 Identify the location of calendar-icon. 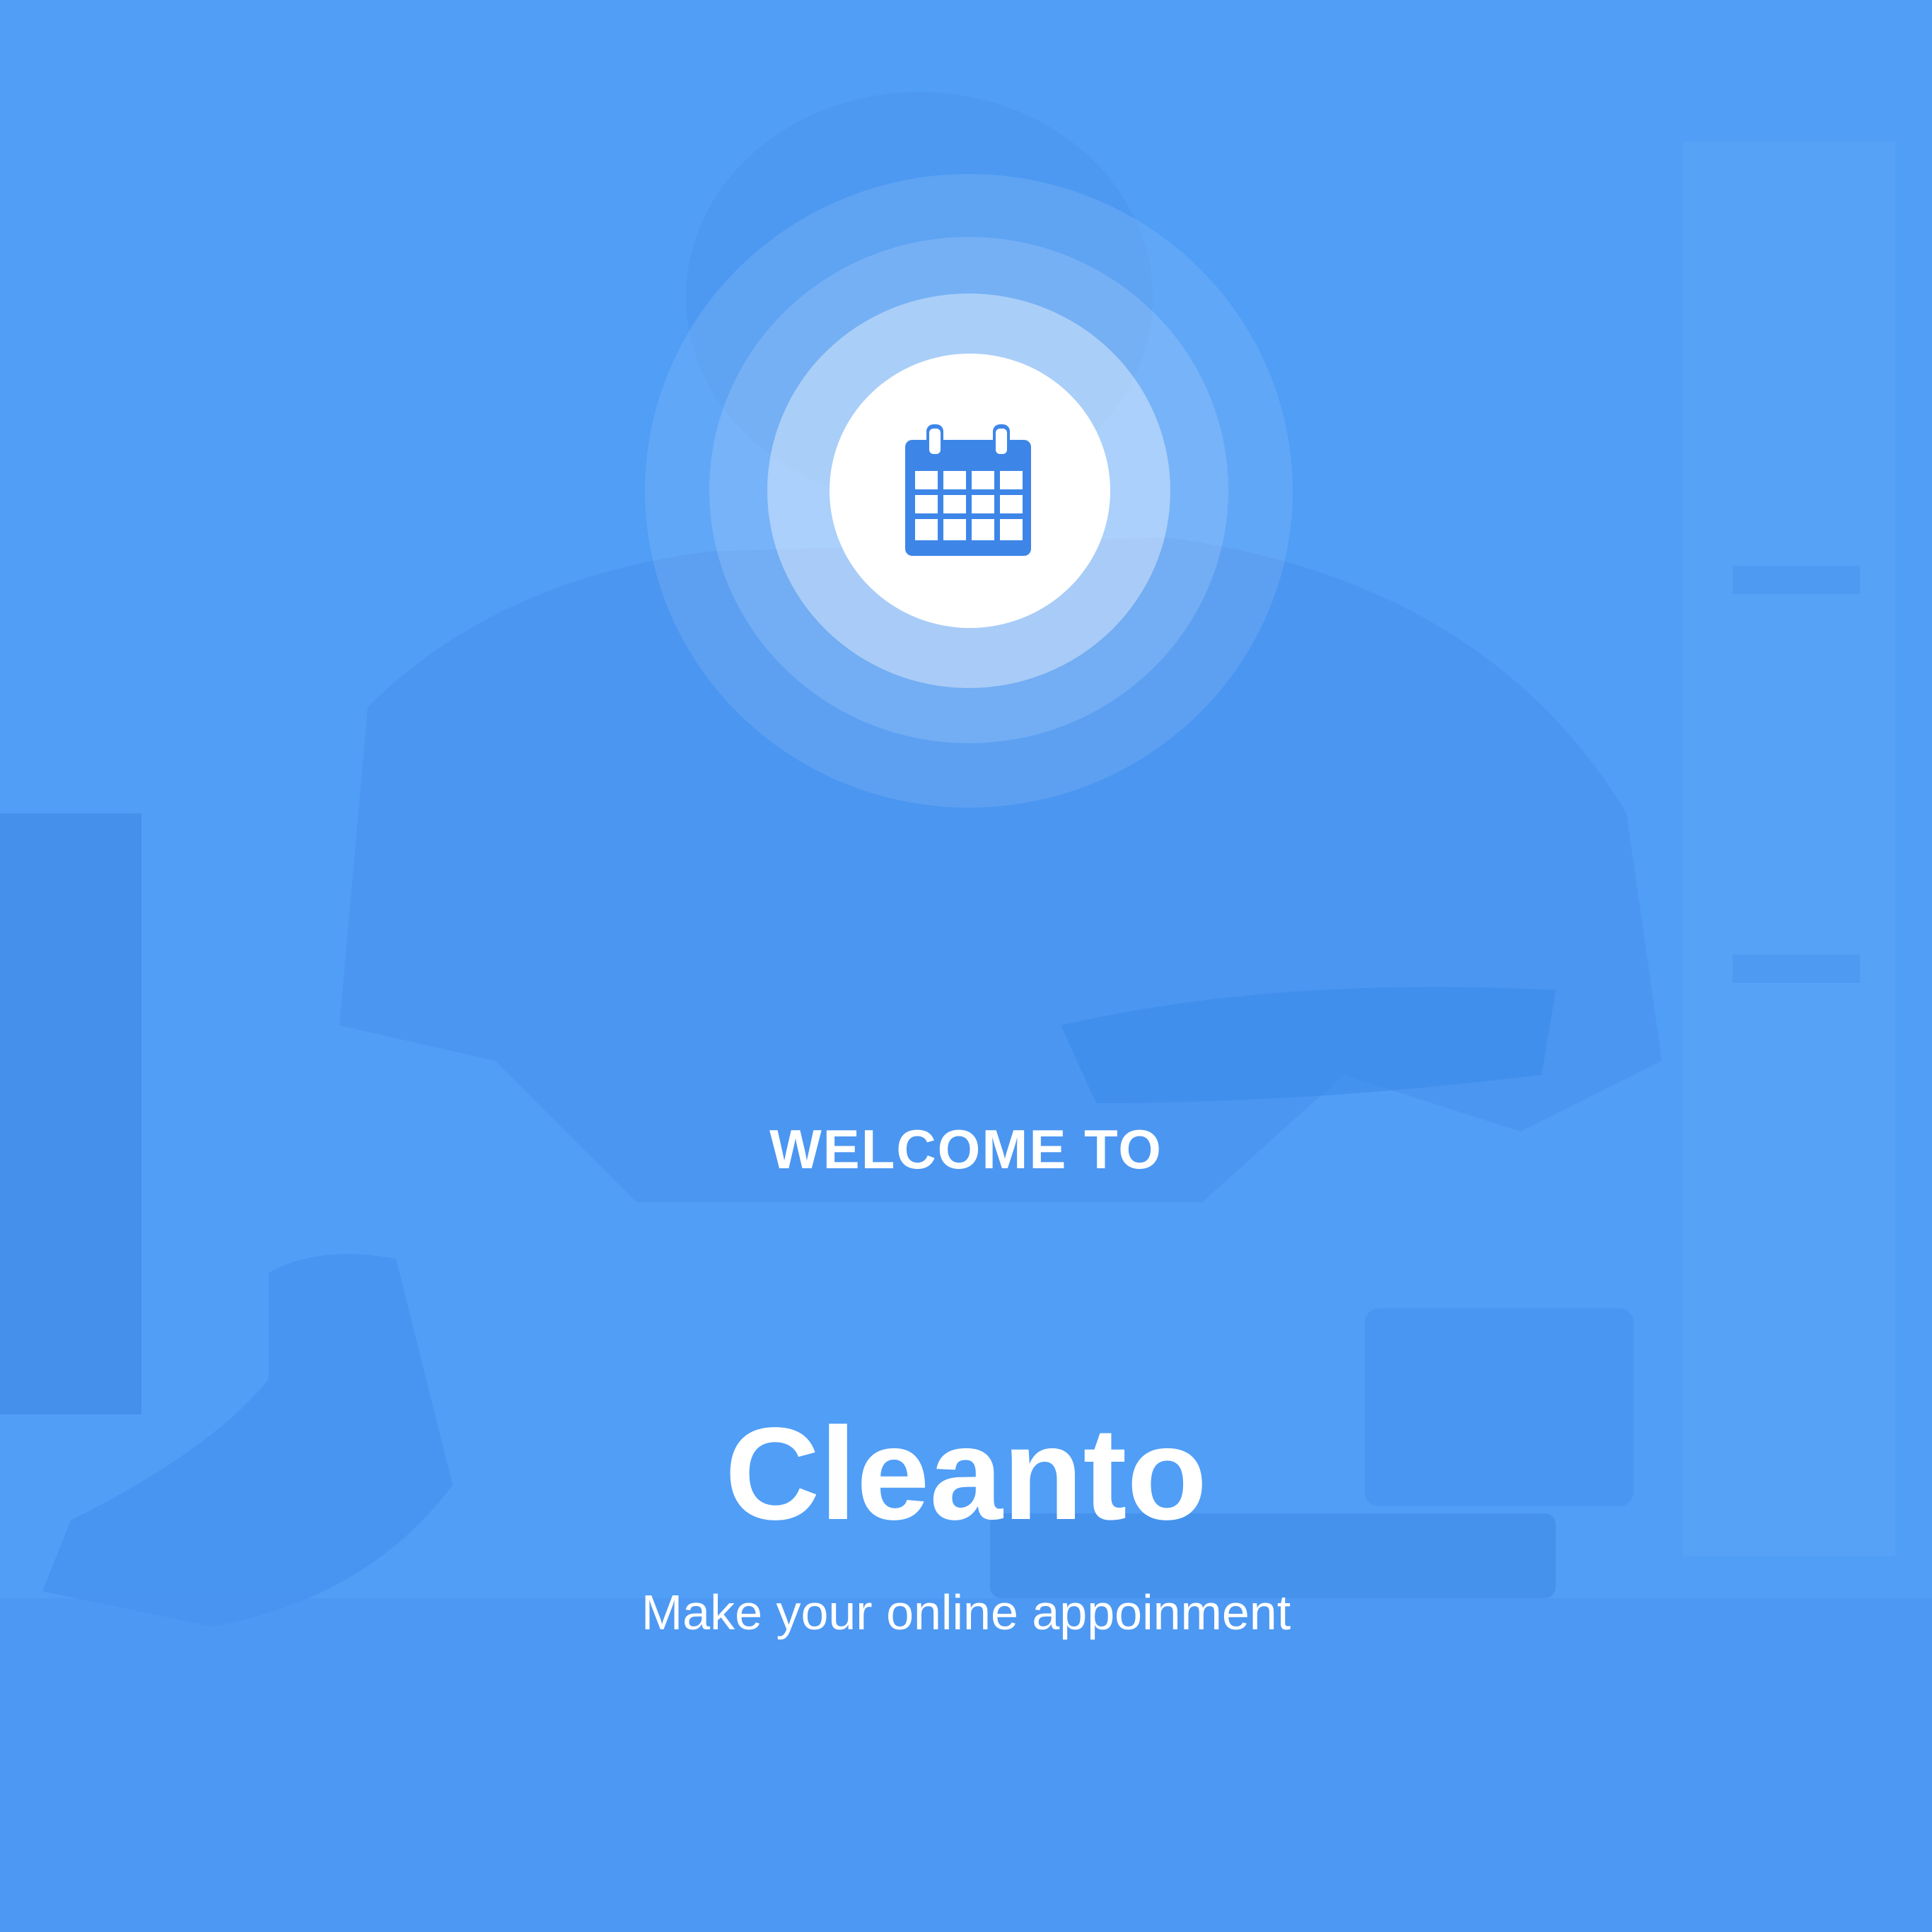
(968, 490).